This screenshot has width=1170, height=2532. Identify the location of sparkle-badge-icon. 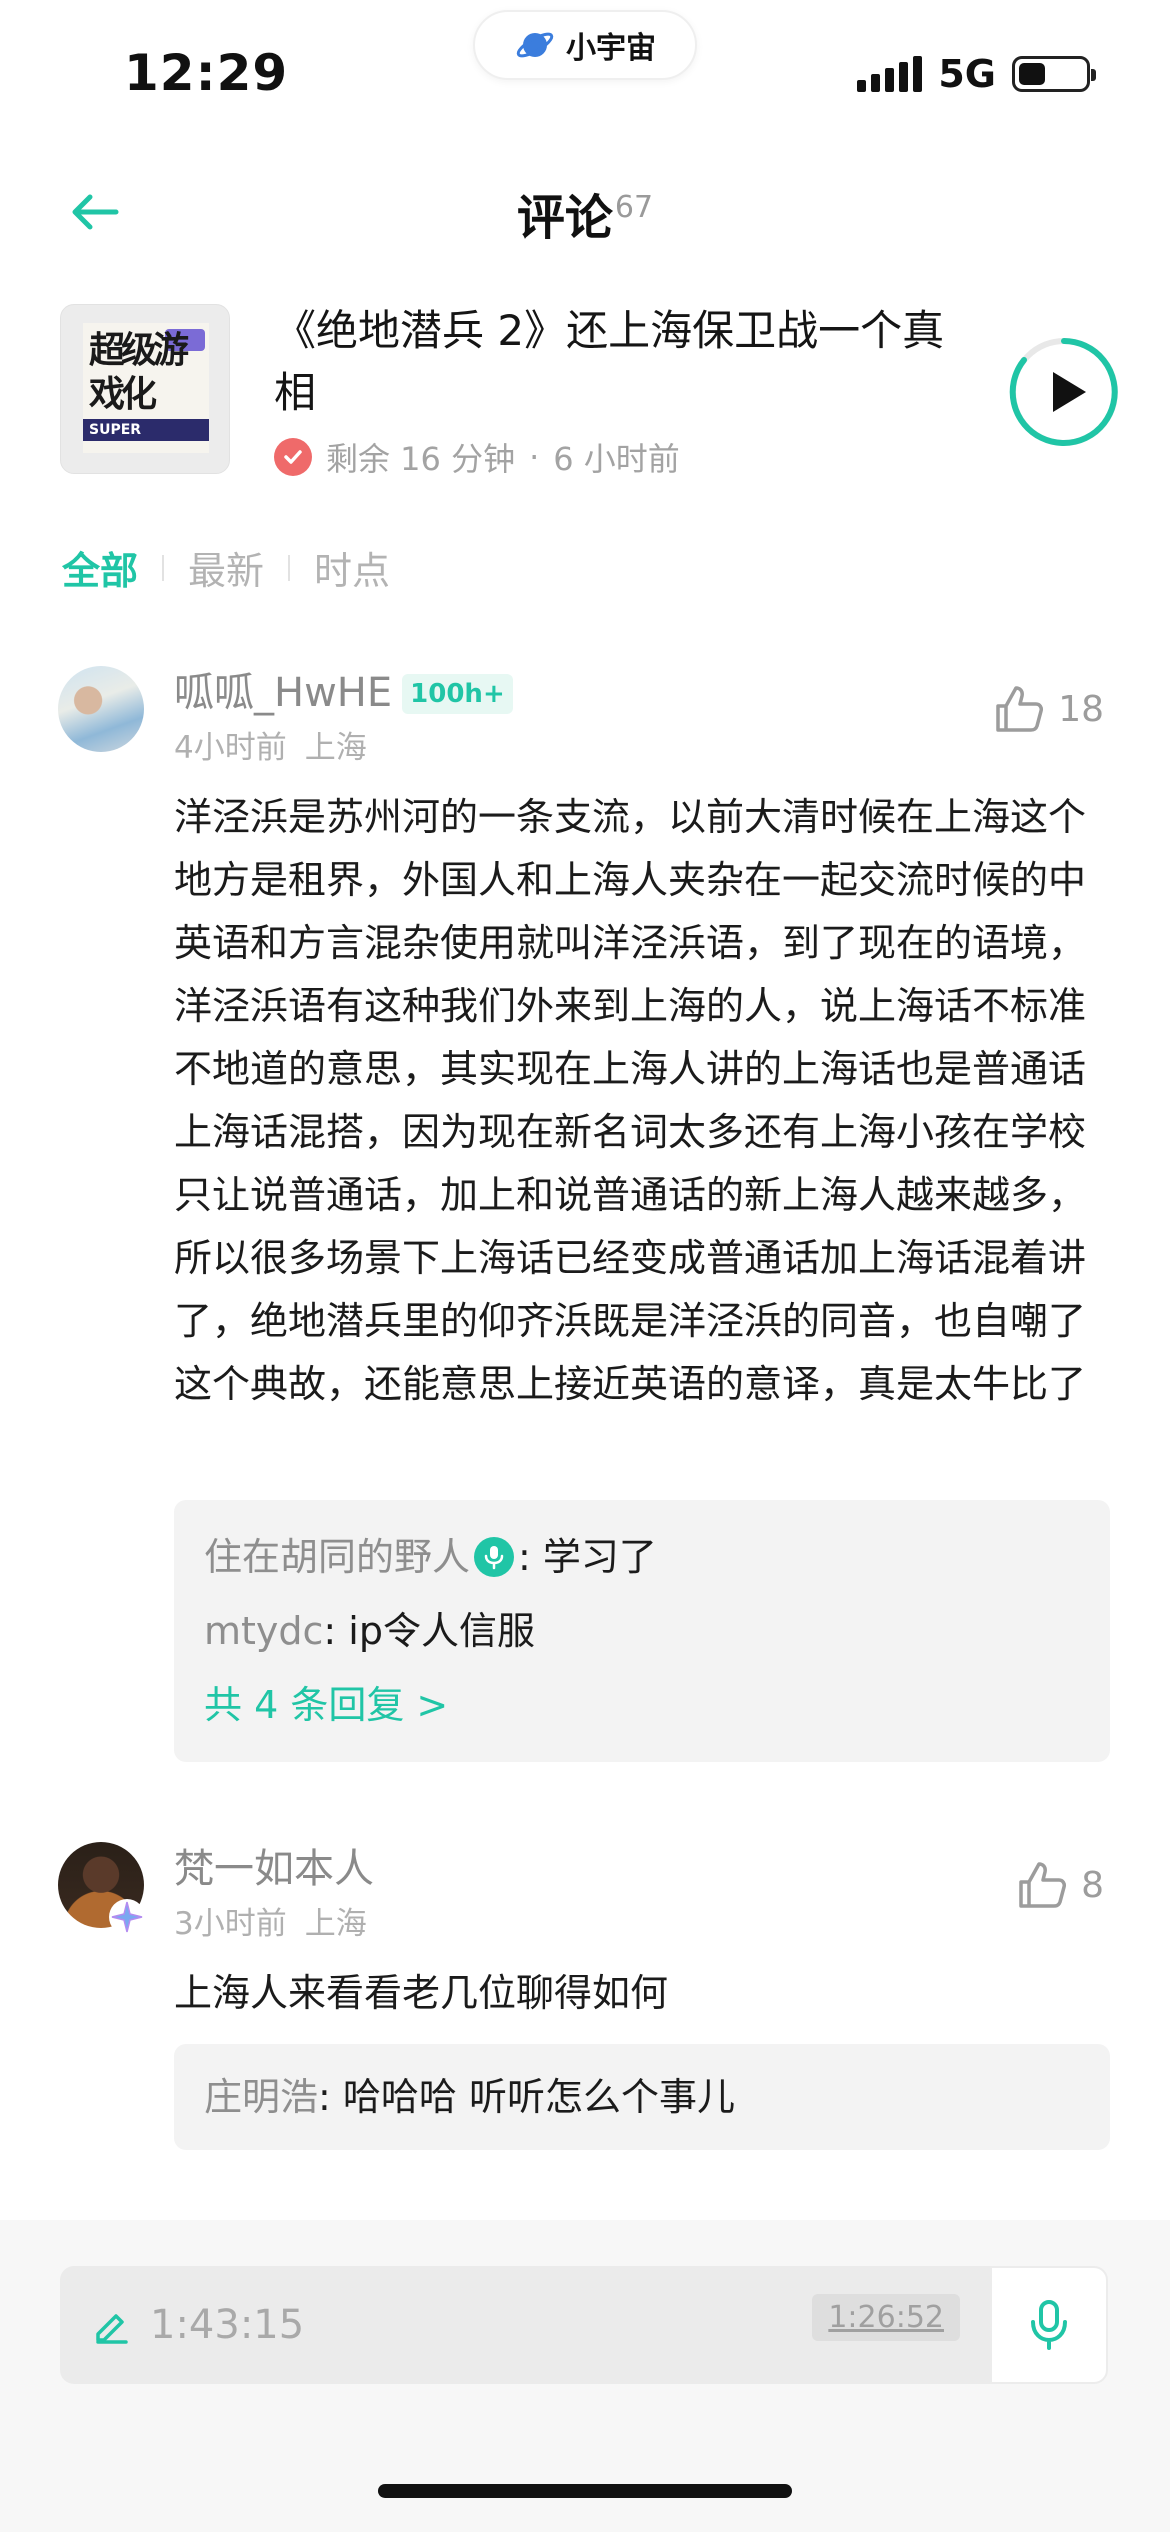
(127, 1917).